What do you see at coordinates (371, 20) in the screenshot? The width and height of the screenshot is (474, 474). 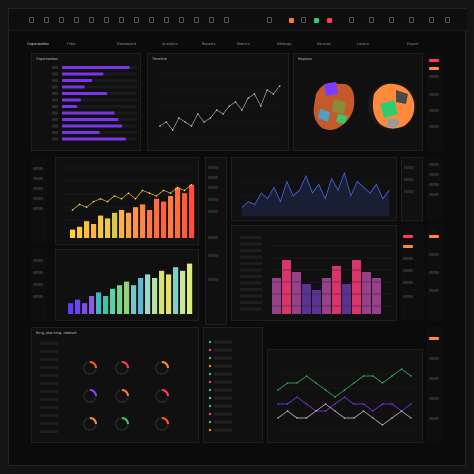 I see `bell-icon` at bounding box center [371, 20].